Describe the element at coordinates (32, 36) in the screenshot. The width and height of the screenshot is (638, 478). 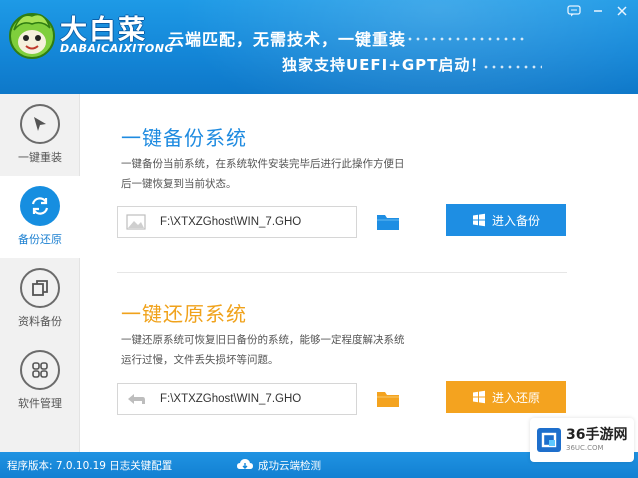
I see `cabbage-mascot-icon` at that location.